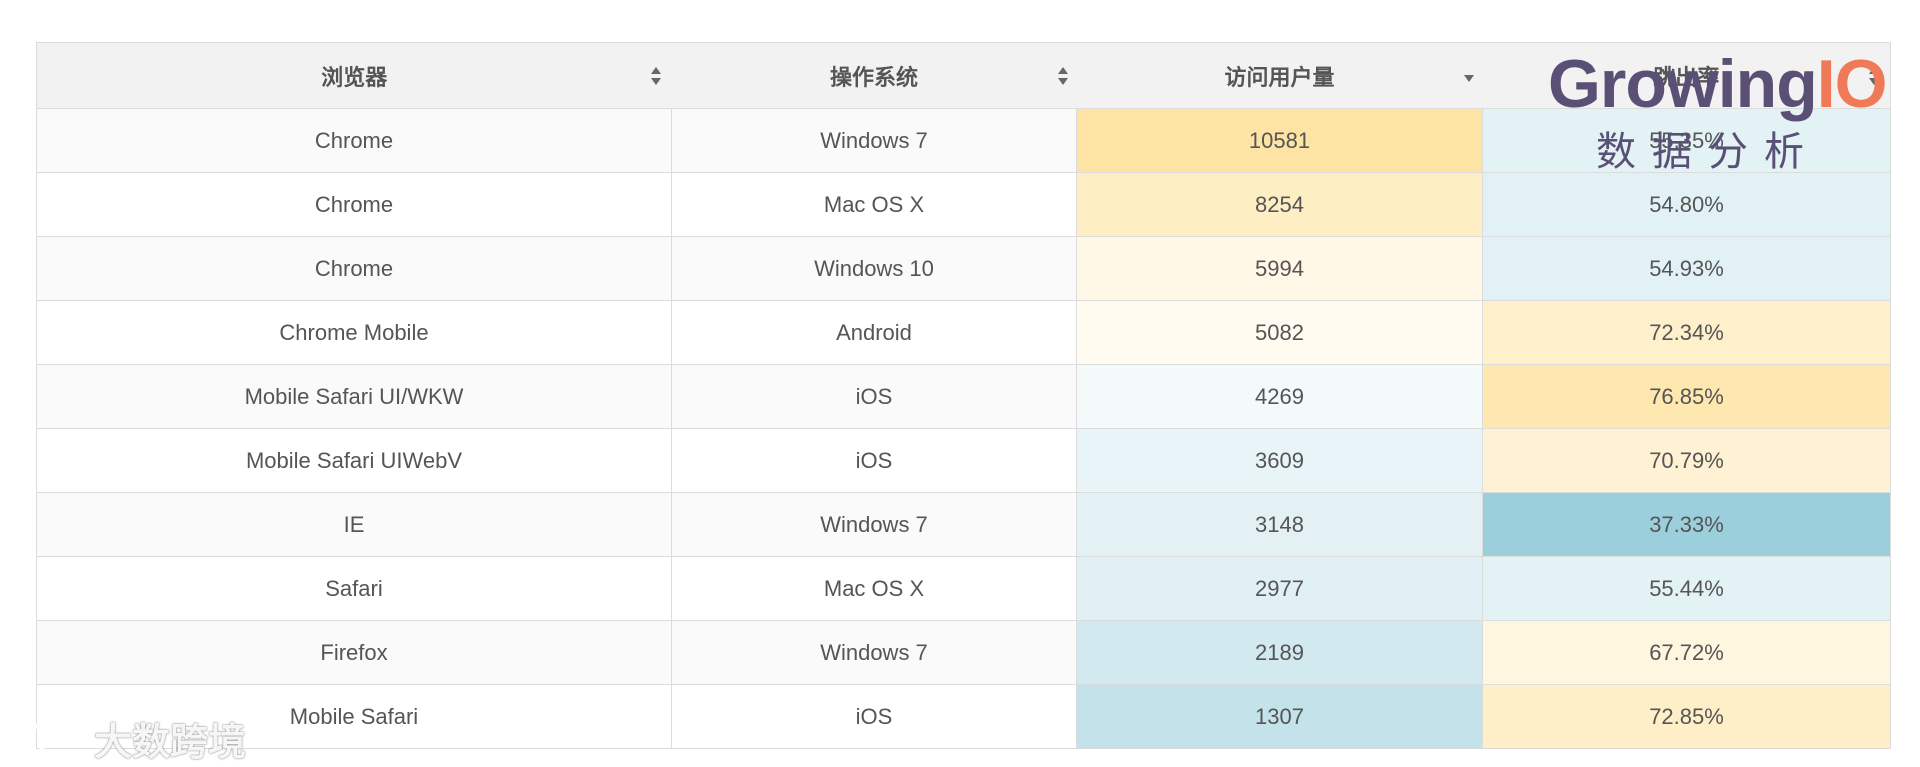  I want to click on column-header-label: 浏览器, so click(354, 77).